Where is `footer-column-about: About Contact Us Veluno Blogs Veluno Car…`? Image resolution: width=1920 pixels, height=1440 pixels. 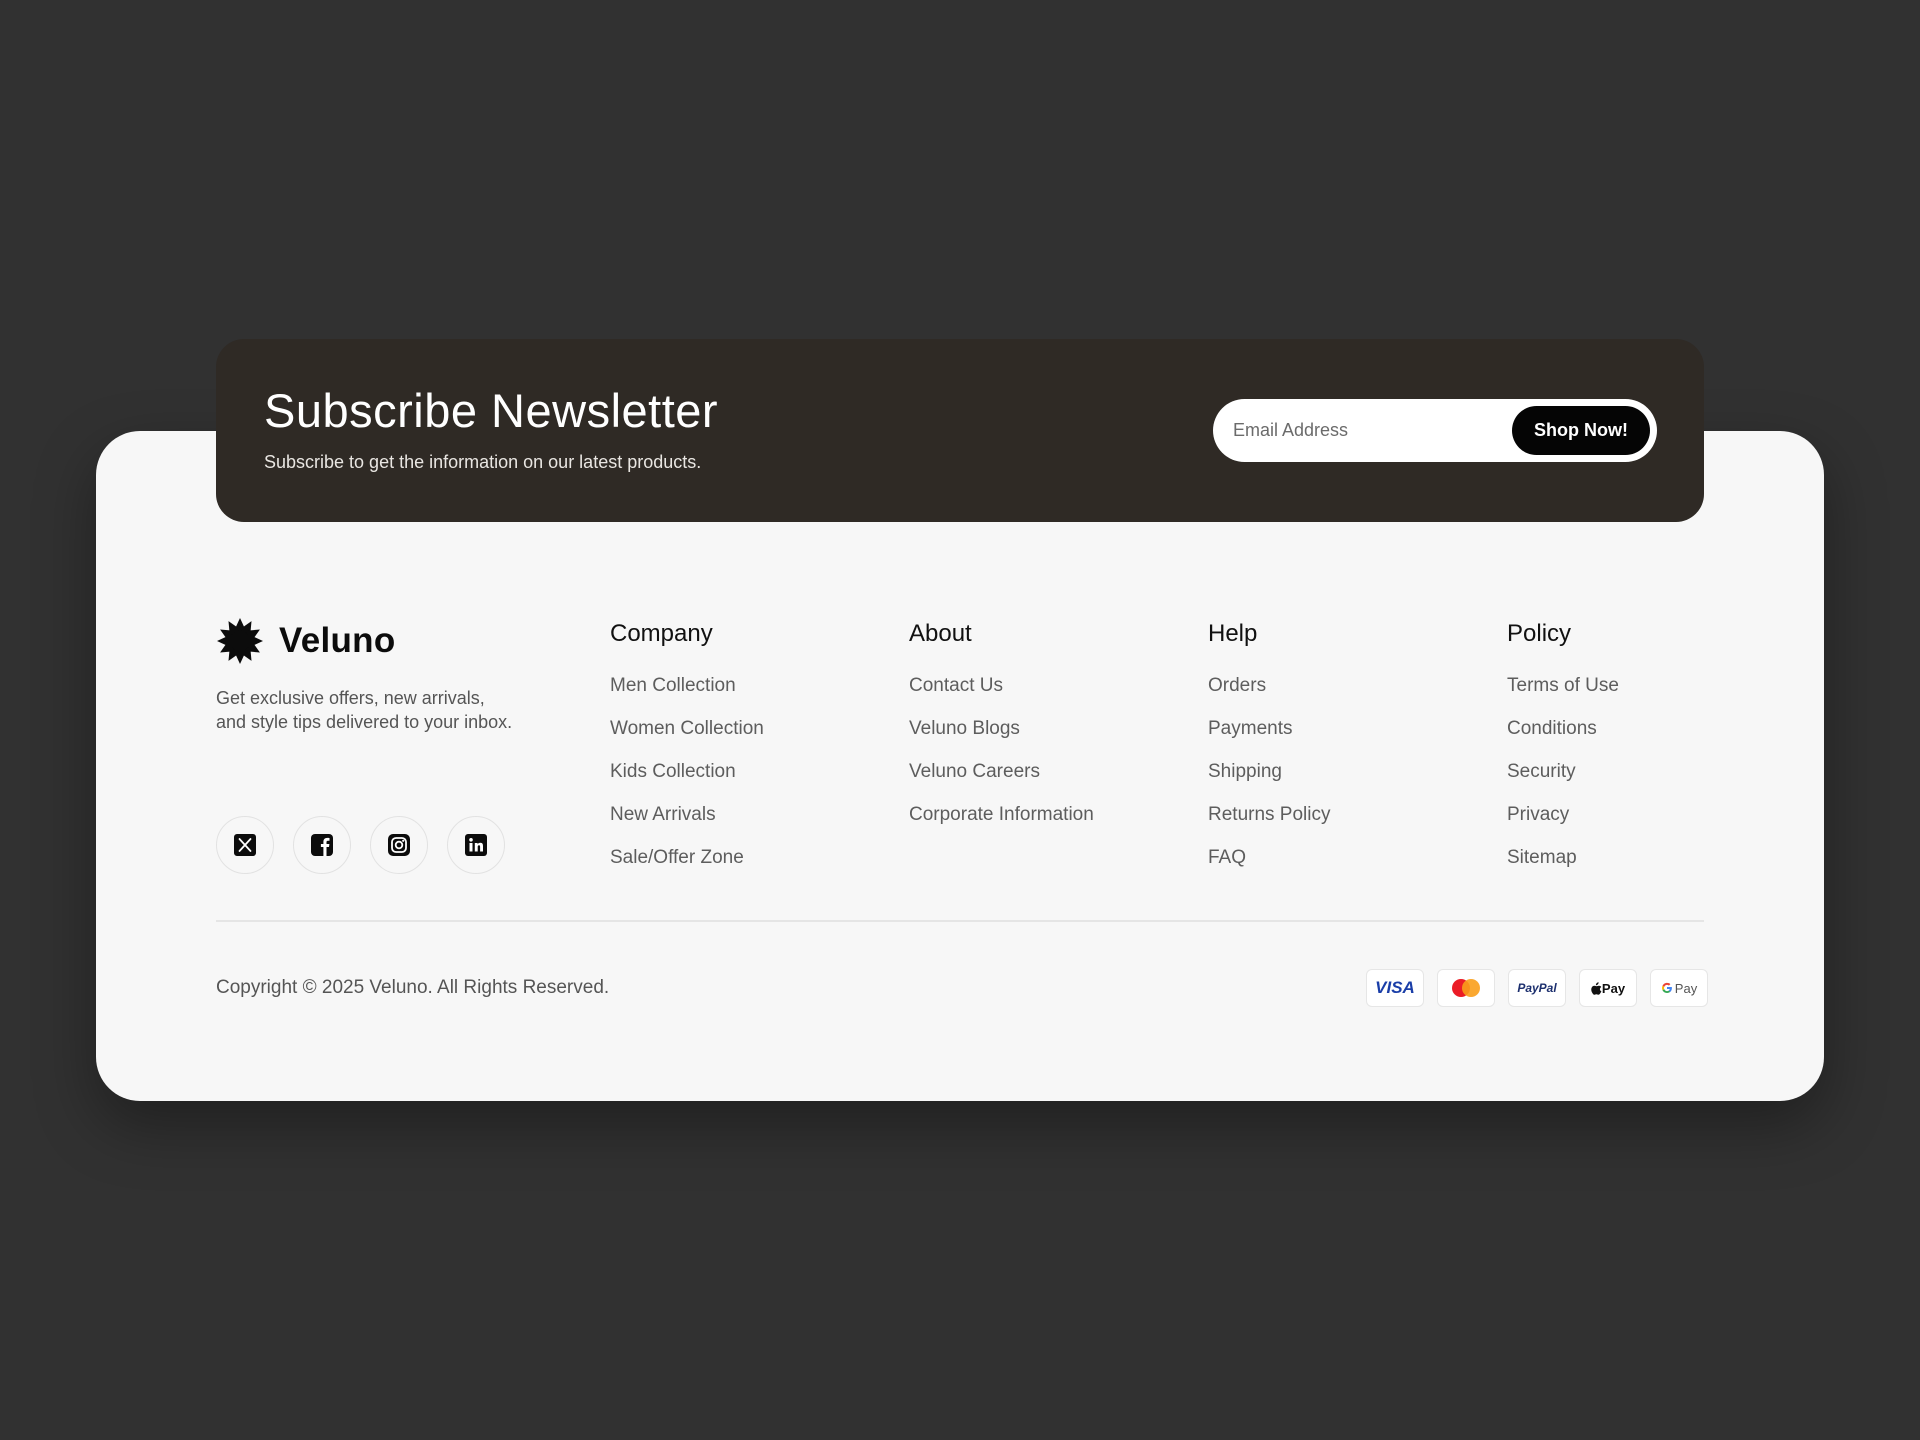
footer-column-about: About Contact Us Veluno Blogs Veluno Car… is located at coordinates (1001, 733).